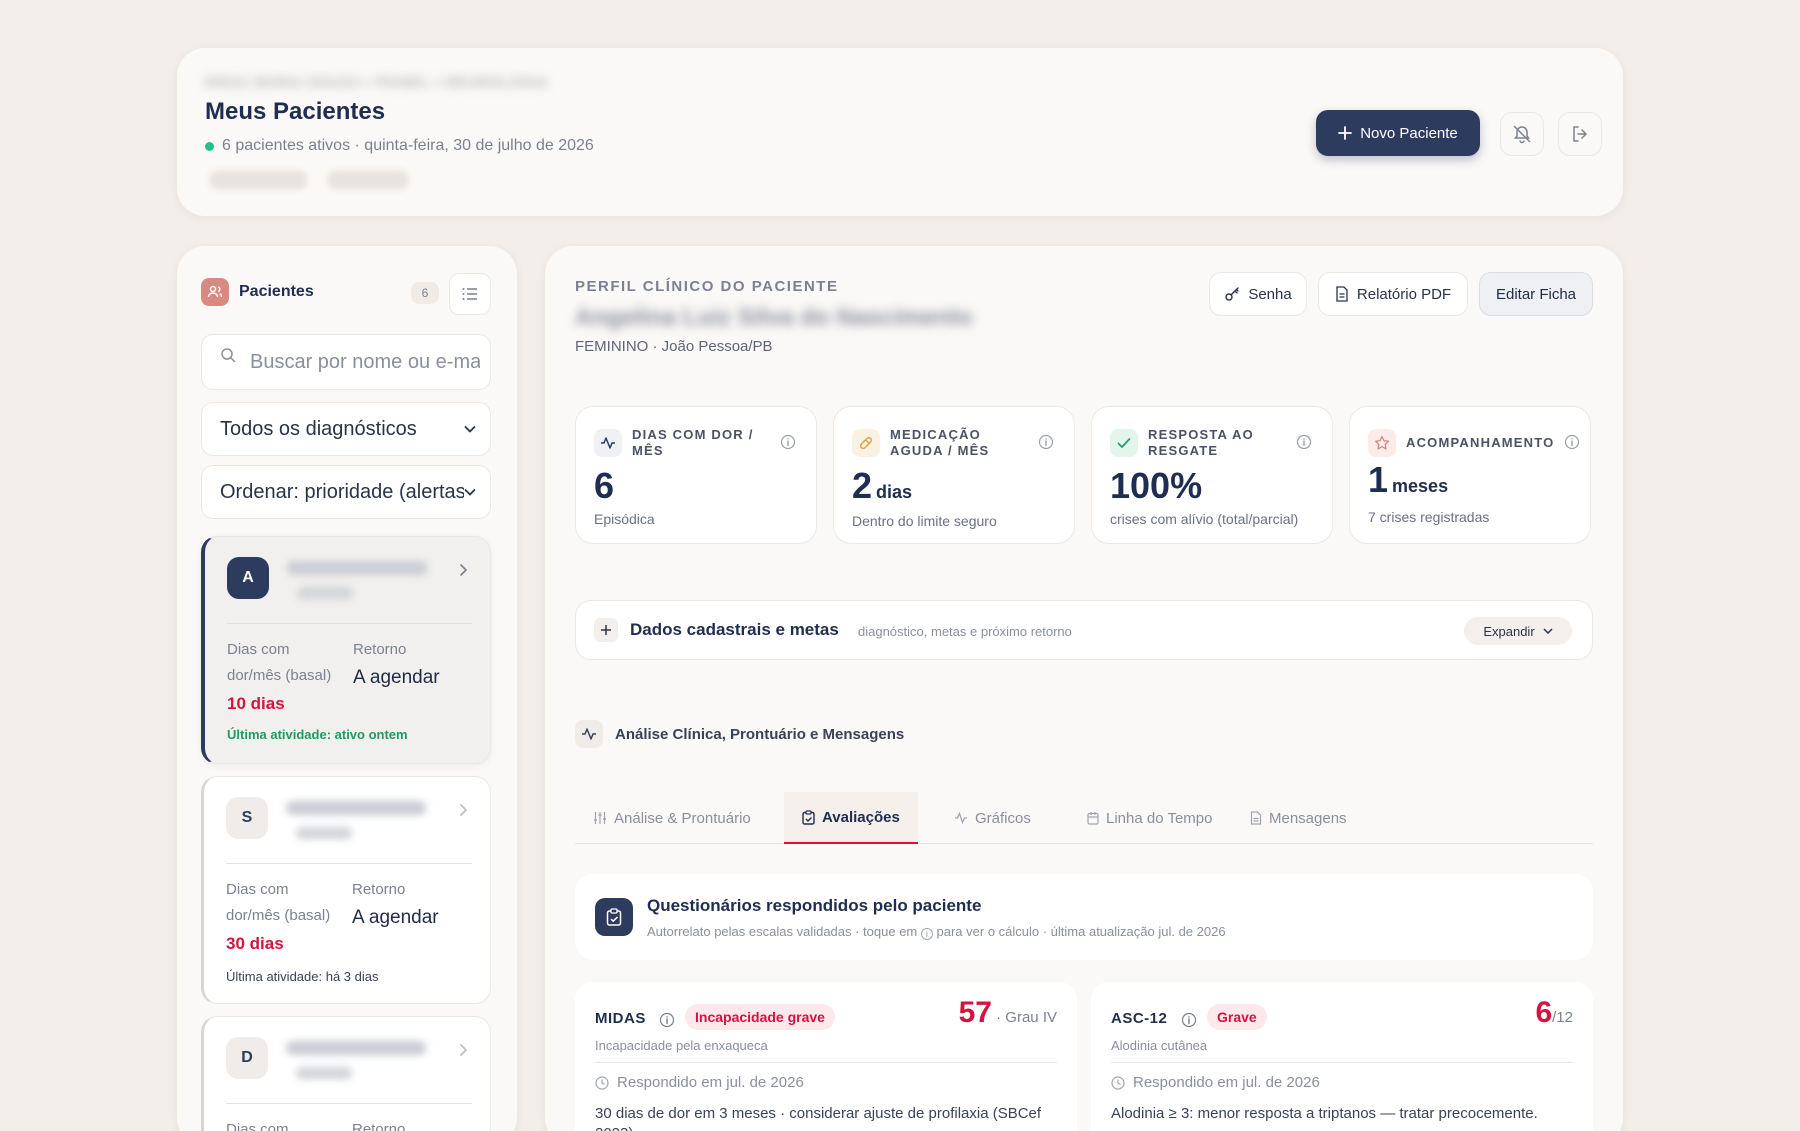 This screenshot has width=1800, height=1131. What do you see at coordinates (851, 818) in the screenshot?
I see `tab-assessments: Avaliações` at bounding box center [851, 818].